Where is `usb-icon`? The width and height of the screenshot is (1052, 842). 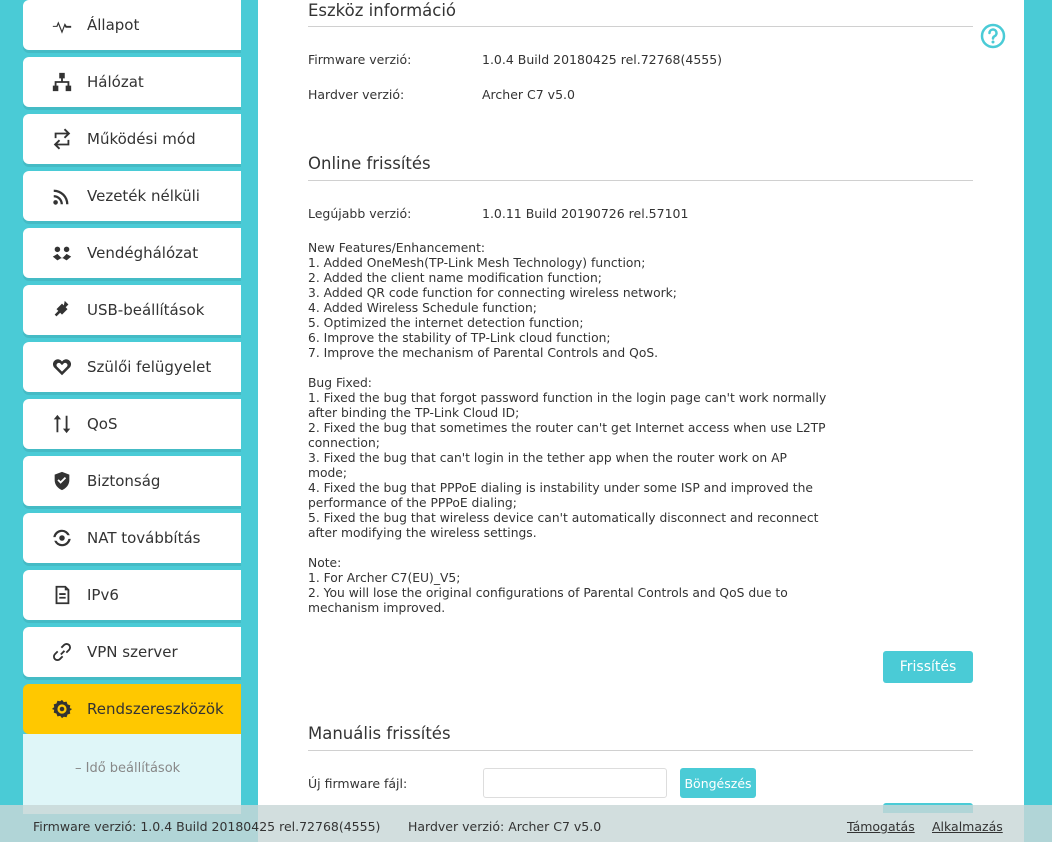 usb-icon is located at coordinates (62, 310).